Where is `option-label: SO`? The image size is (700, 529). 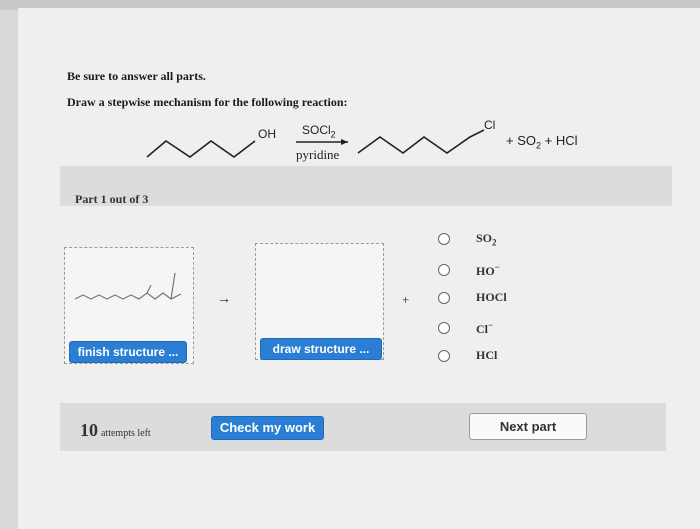
option-label: SO is located at coordinates (484, 238).